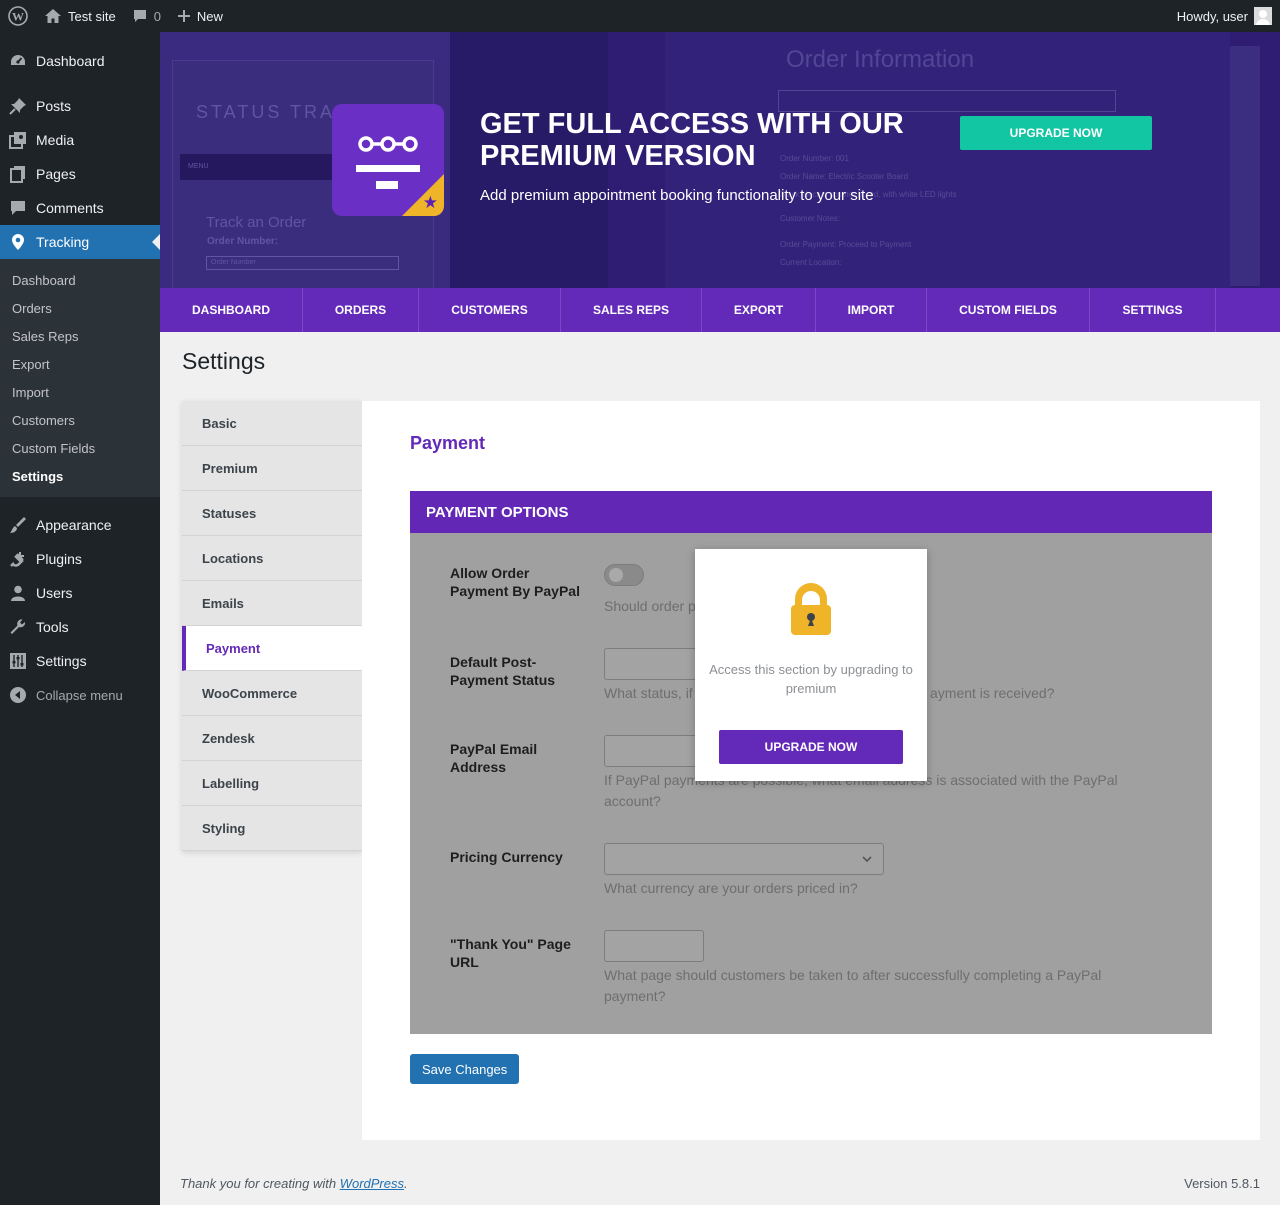 Image resolution: width=1280 pixels, height=1205 pixels. I want to click on wordpress-logo-button: W, so click(18, 16).